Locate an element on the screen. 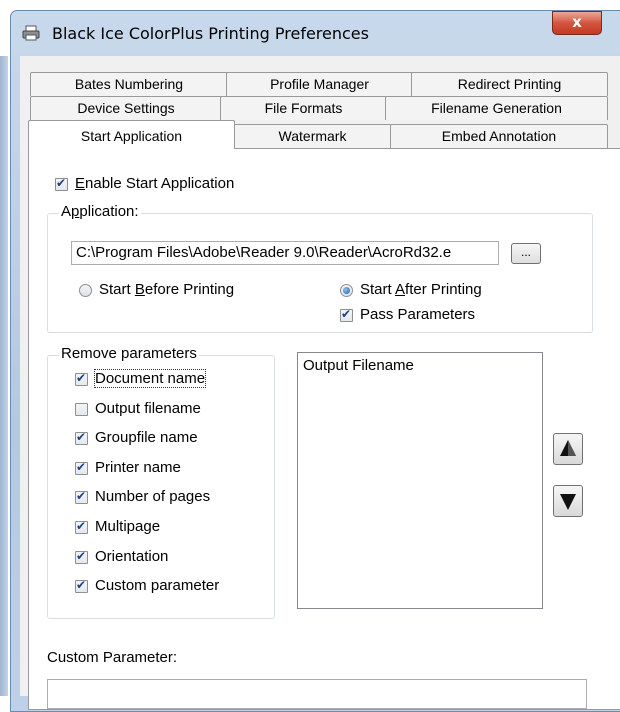 The height and width of the screenshot is (712, 620). remove-document-name-label: Document name is located at coordinates (150, 378).